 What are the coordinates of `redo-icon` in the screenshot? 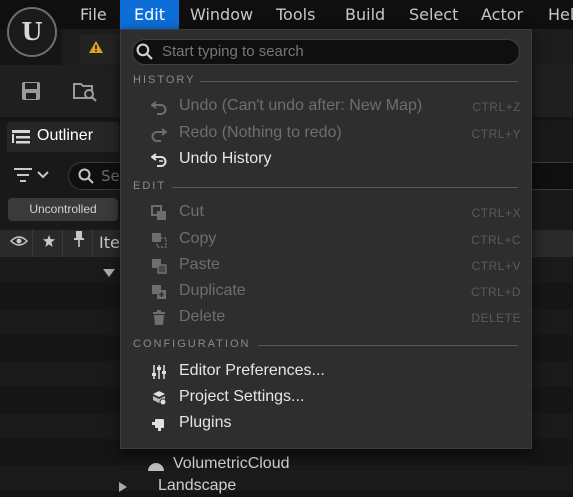 It's located at (159, 134).